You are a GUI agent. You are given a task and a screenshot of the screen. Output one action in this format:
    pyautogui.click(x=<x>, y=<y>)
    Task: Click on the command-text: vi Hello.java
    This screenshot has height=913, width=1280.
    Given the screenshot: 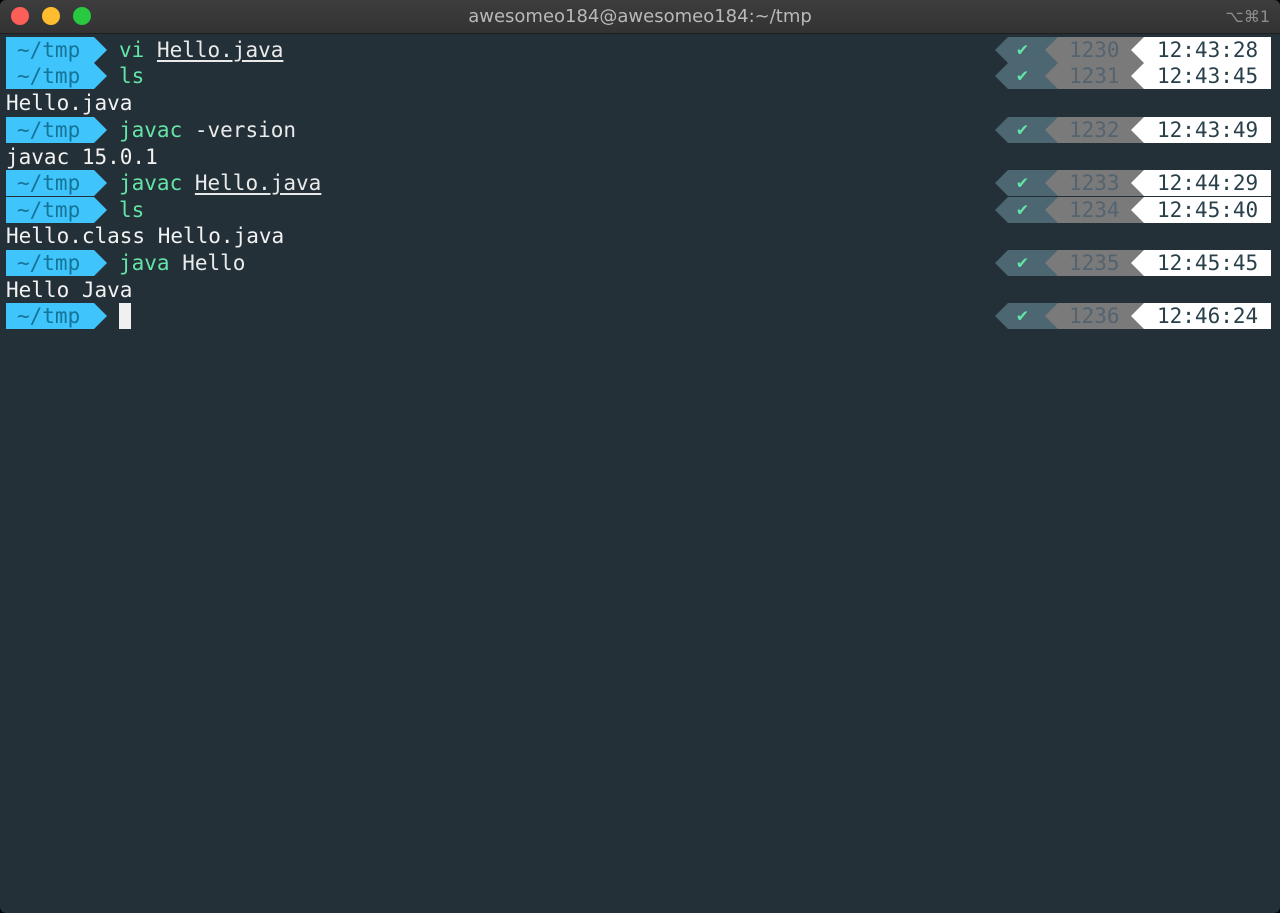 What is the action you would take?
    pyautogui.click(x=201, y=50)
    